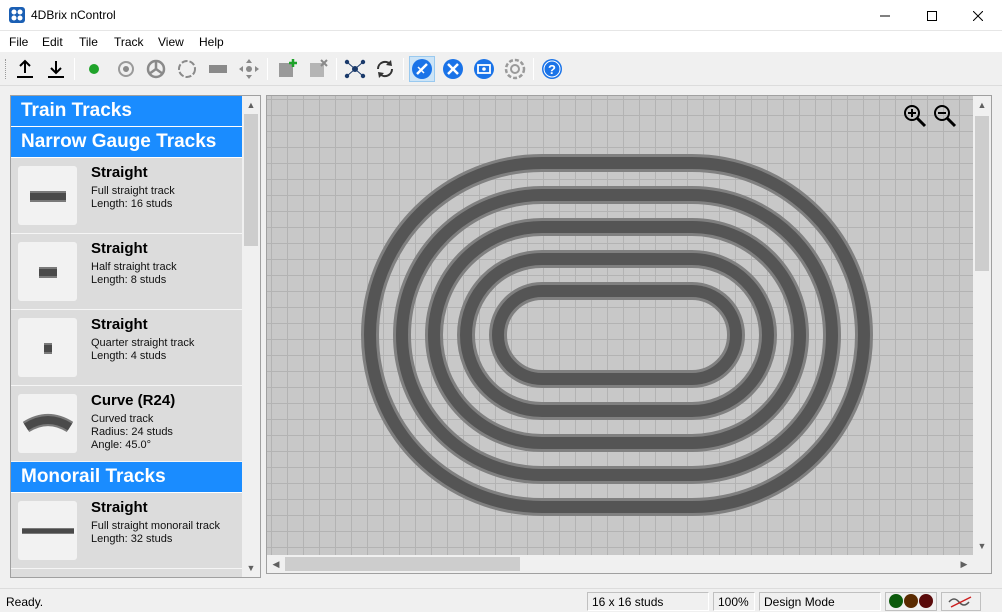 The image size is (1002, 612). What do you see at coordinates (56, 69) in the screenshot?
I see `download-icon` at bounding box center [56, 69].